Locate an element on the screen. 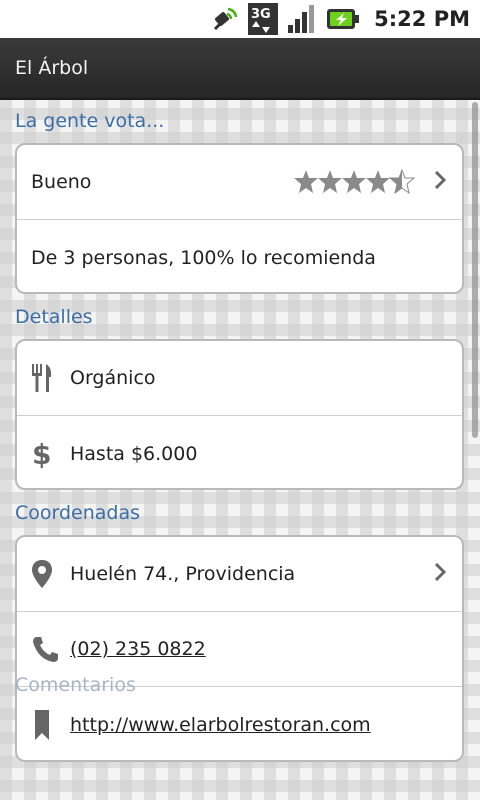 Image resolution: width=480 pixels, height=800 pixels. page-title: El Árbol is located at coordinates (52, 68).